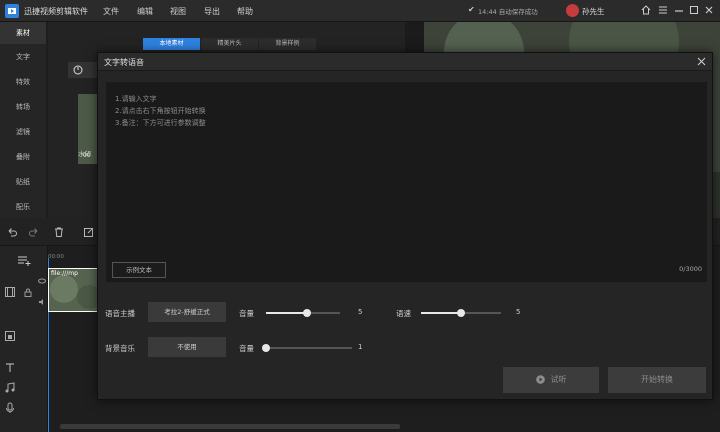  I want to click on tab-intro: 精美片头, so click(229, 44).